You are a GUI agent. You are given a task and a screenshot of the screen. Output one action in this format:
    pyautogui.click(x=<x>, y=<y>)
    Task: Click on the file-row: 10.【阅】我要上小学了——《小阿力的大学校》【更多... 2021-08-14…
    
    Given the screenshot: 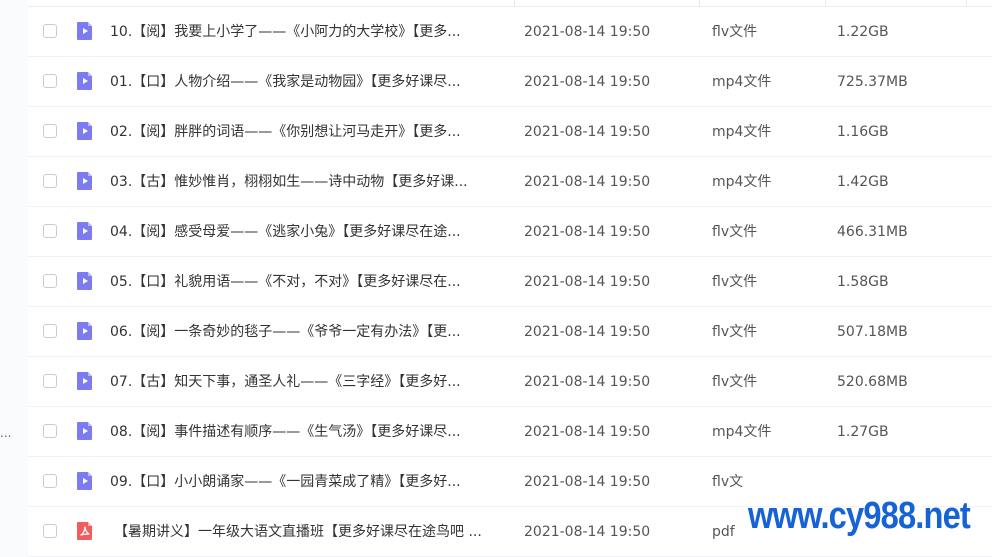 What is the action you would take?
    pyautogui.click(x=510, y=32)
    